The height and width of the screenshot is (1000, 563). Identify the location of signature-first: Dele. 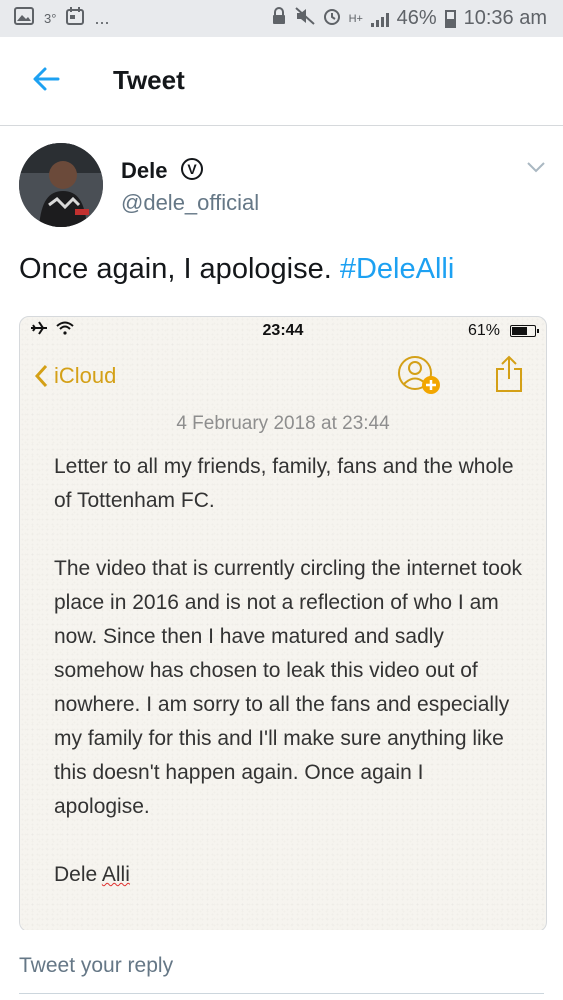
(78, 874).